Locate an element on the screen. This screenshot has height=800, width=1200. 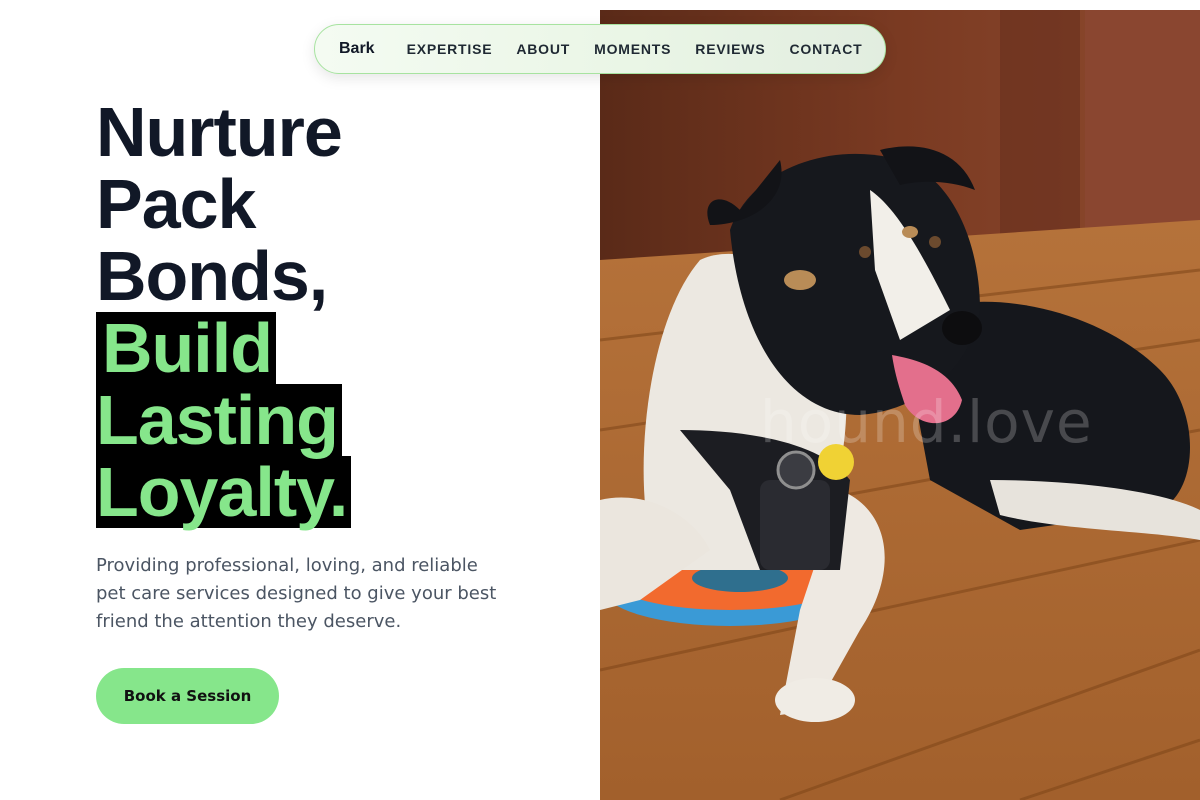
book-session-button: Book a Session is located at coordinates (187, 696).